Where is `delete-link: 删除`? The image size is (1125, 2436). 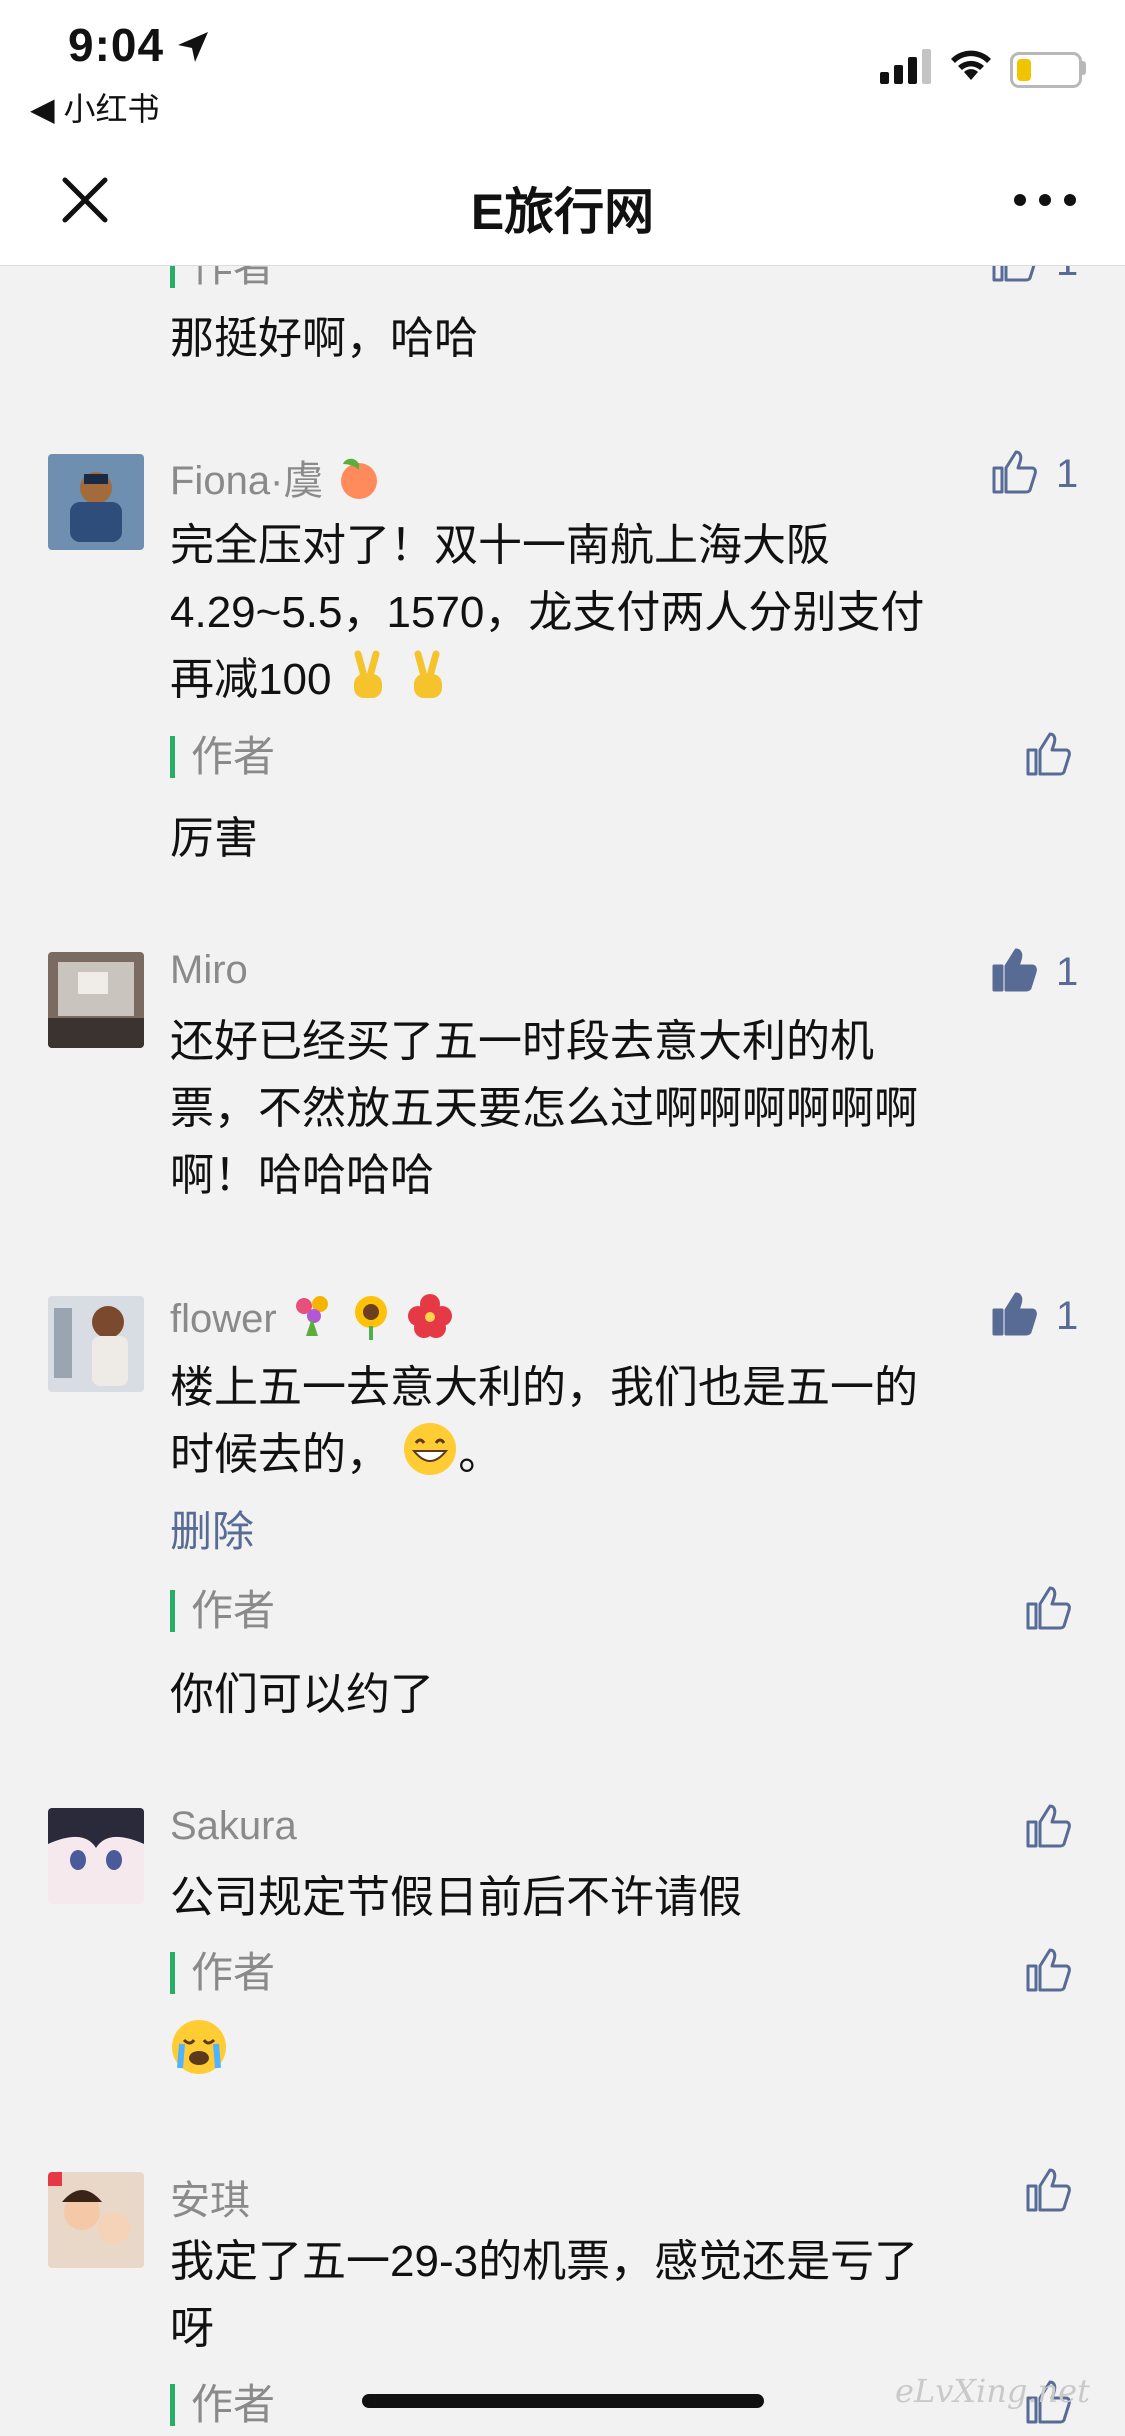 delete-link: 删除 is located at coordinates (212, 1528).